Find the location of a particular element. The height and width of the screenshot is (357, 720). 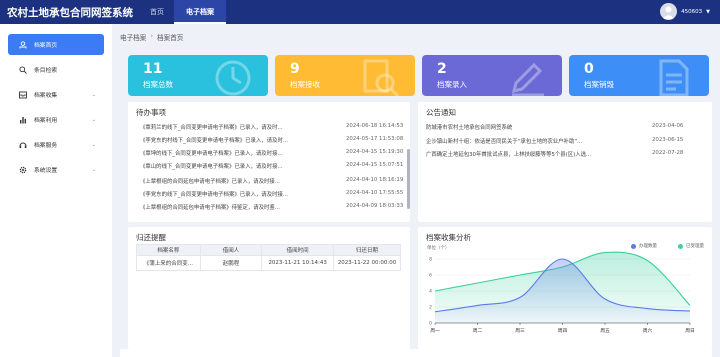

panel-title: 公告通知 is located at coordinates (441, 112).